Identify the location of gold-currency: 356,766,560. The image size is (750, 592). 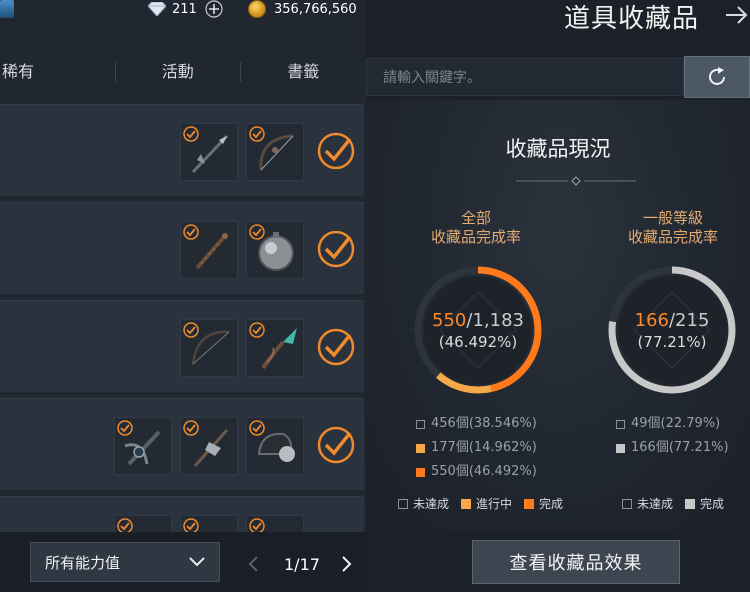
(302, 9).